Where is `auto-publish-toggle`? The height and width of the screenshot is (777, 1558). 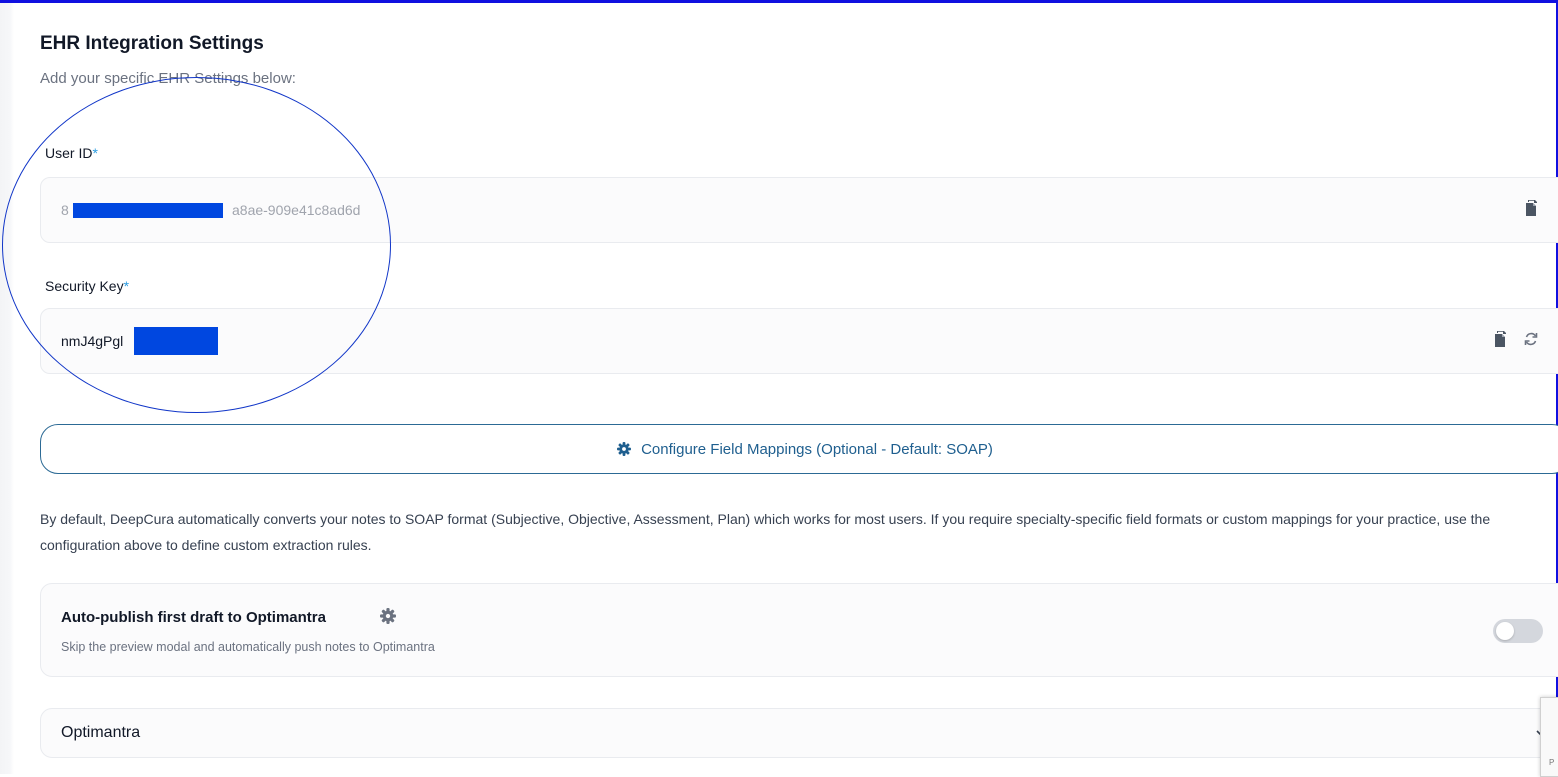 auto-publish-toggle is located at coordinates (1518, 631).